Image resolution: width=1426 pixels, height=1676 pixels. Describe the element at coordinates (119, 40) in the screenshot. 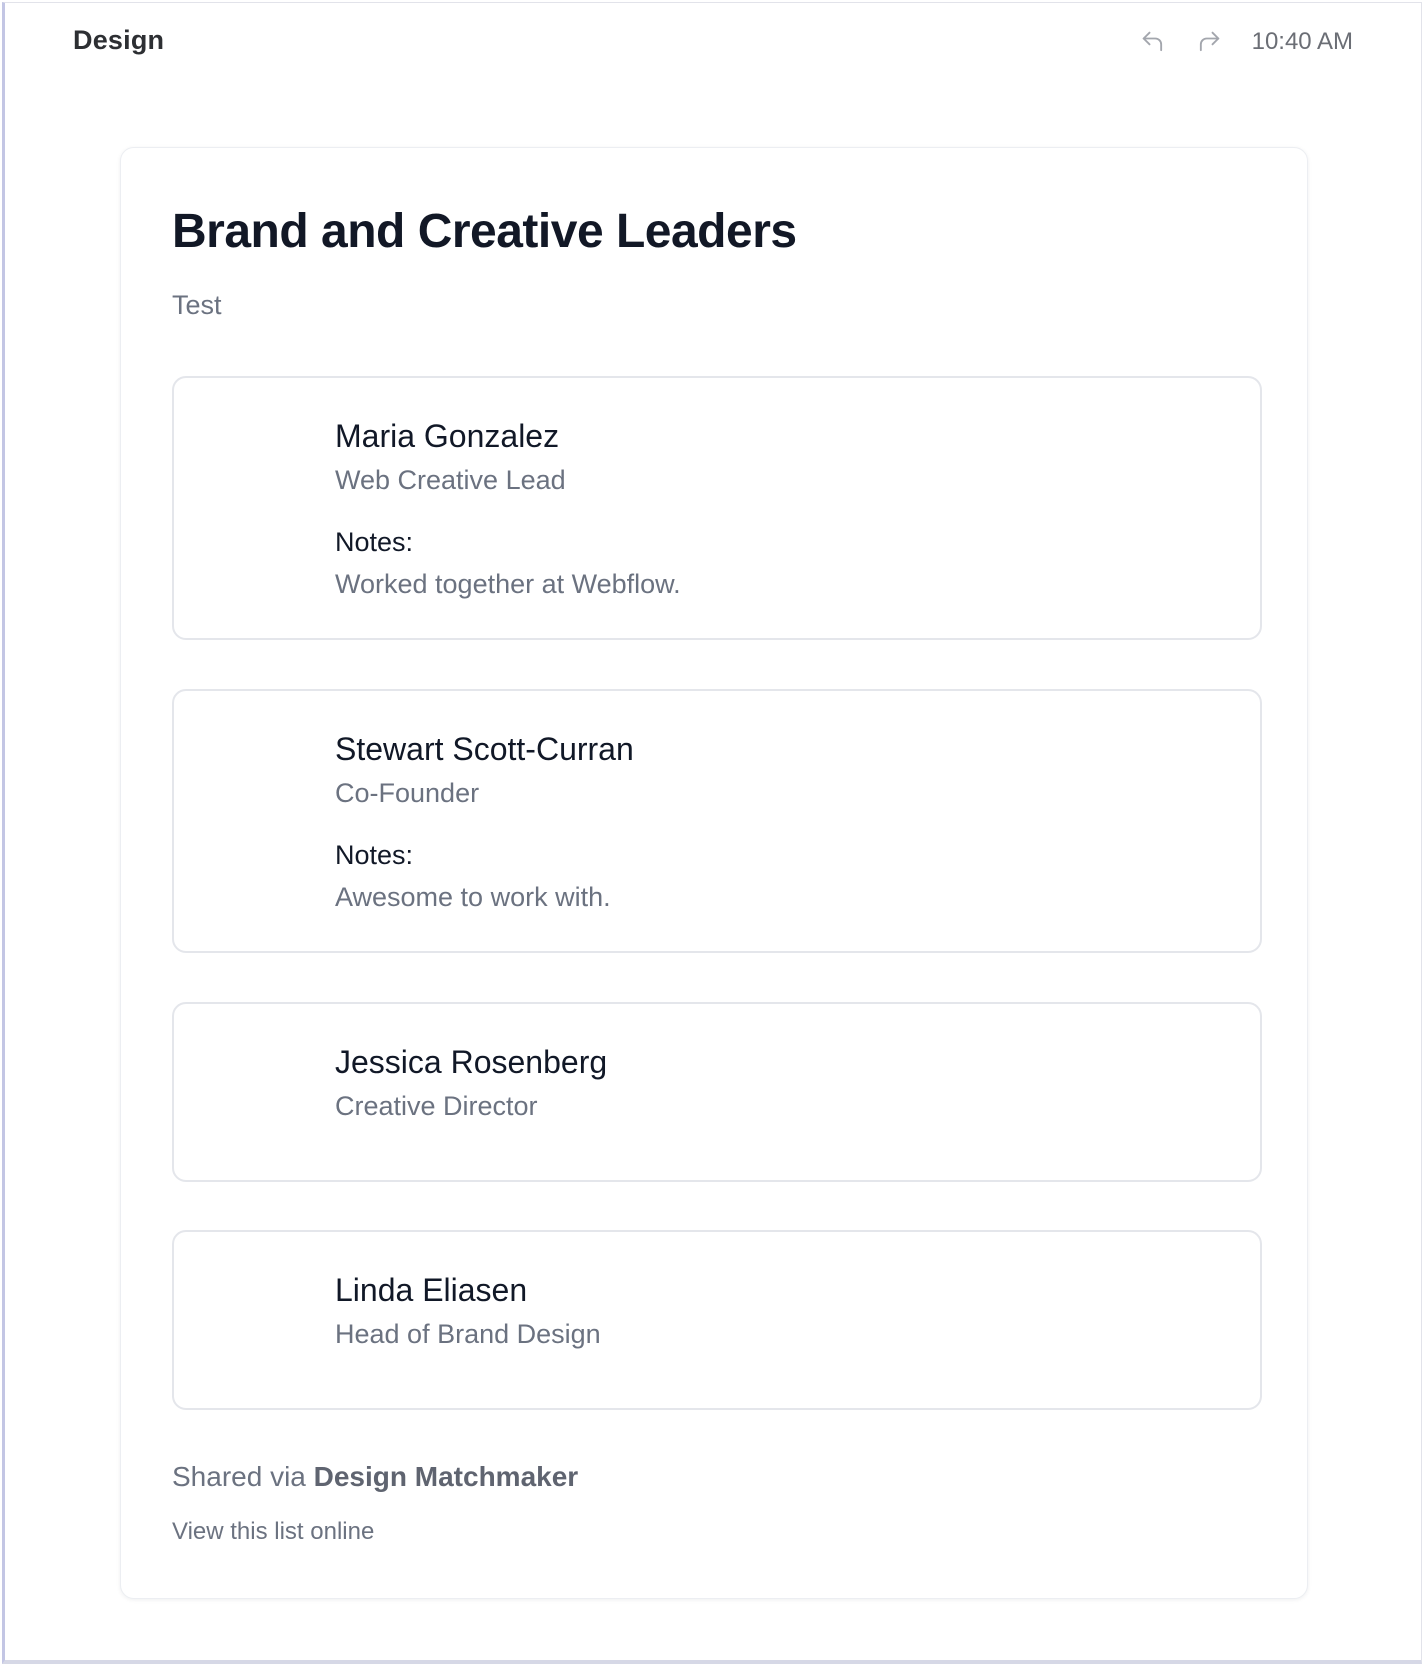

I see `app-title: Design` at that location.